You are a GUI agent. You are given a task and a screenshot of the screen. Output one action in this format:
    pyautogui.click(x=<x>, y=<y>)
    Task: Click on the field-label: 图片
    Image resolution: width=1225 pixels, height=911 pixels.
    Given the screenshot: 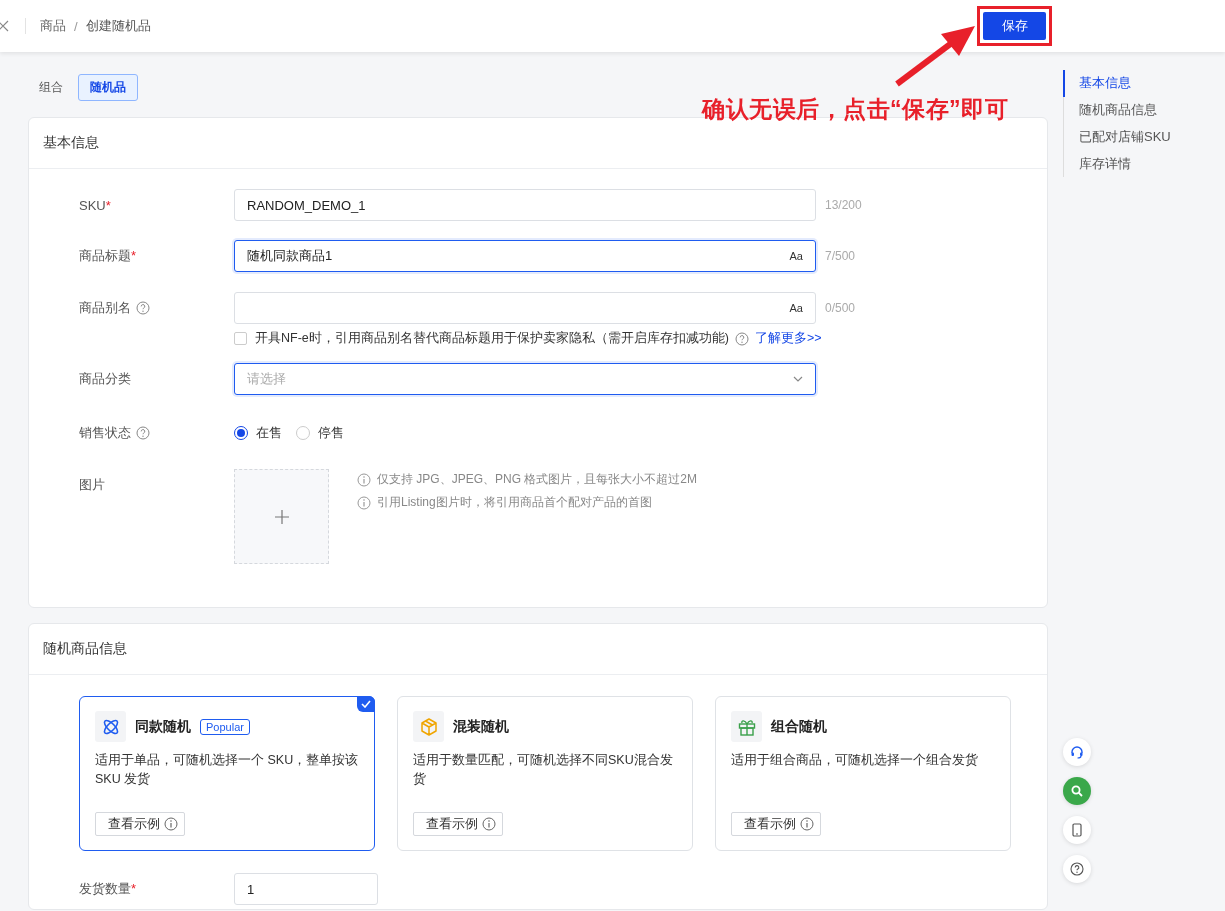 What is the action you would take?
    pyautogui.click(x=92, y=485)
    